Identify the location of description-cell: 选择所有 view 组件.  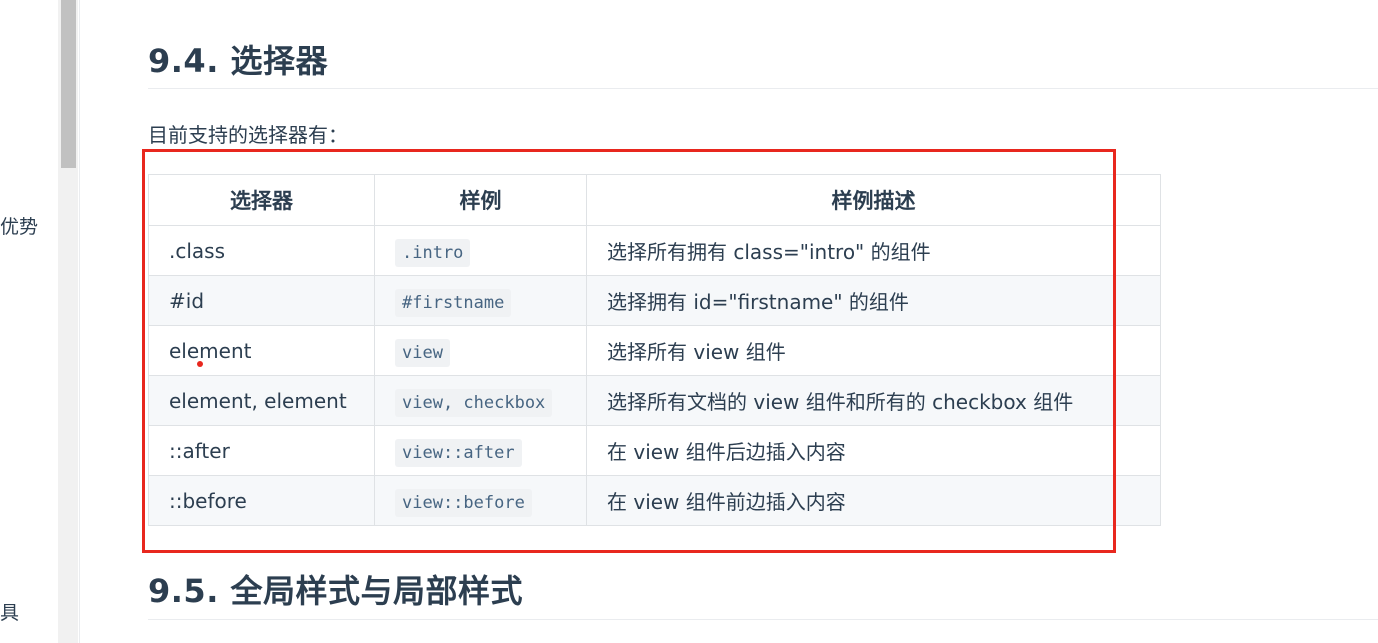
(873, 350).